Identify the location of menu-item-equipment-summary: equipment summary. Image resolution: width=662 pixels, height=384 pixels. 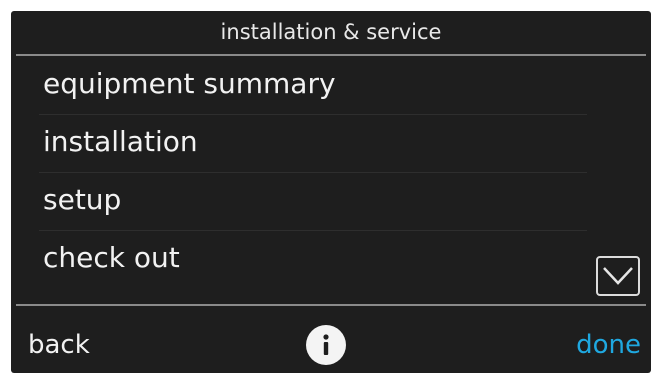
(303, 87).